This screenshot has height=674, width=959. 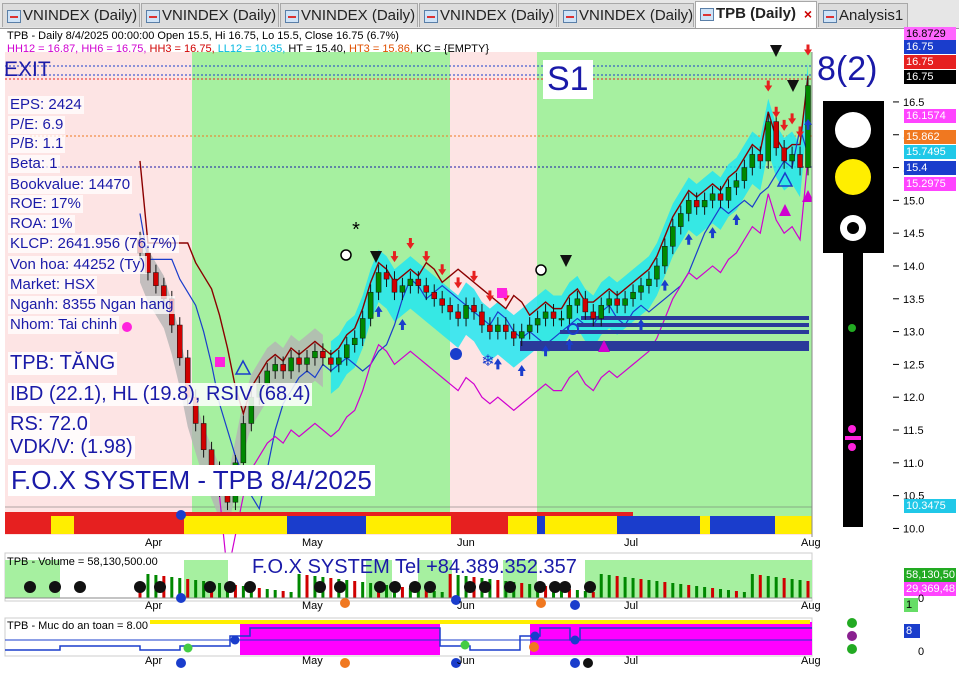 I want to click on pe-label: P/E: 6.9, so click(x=37, y=125).